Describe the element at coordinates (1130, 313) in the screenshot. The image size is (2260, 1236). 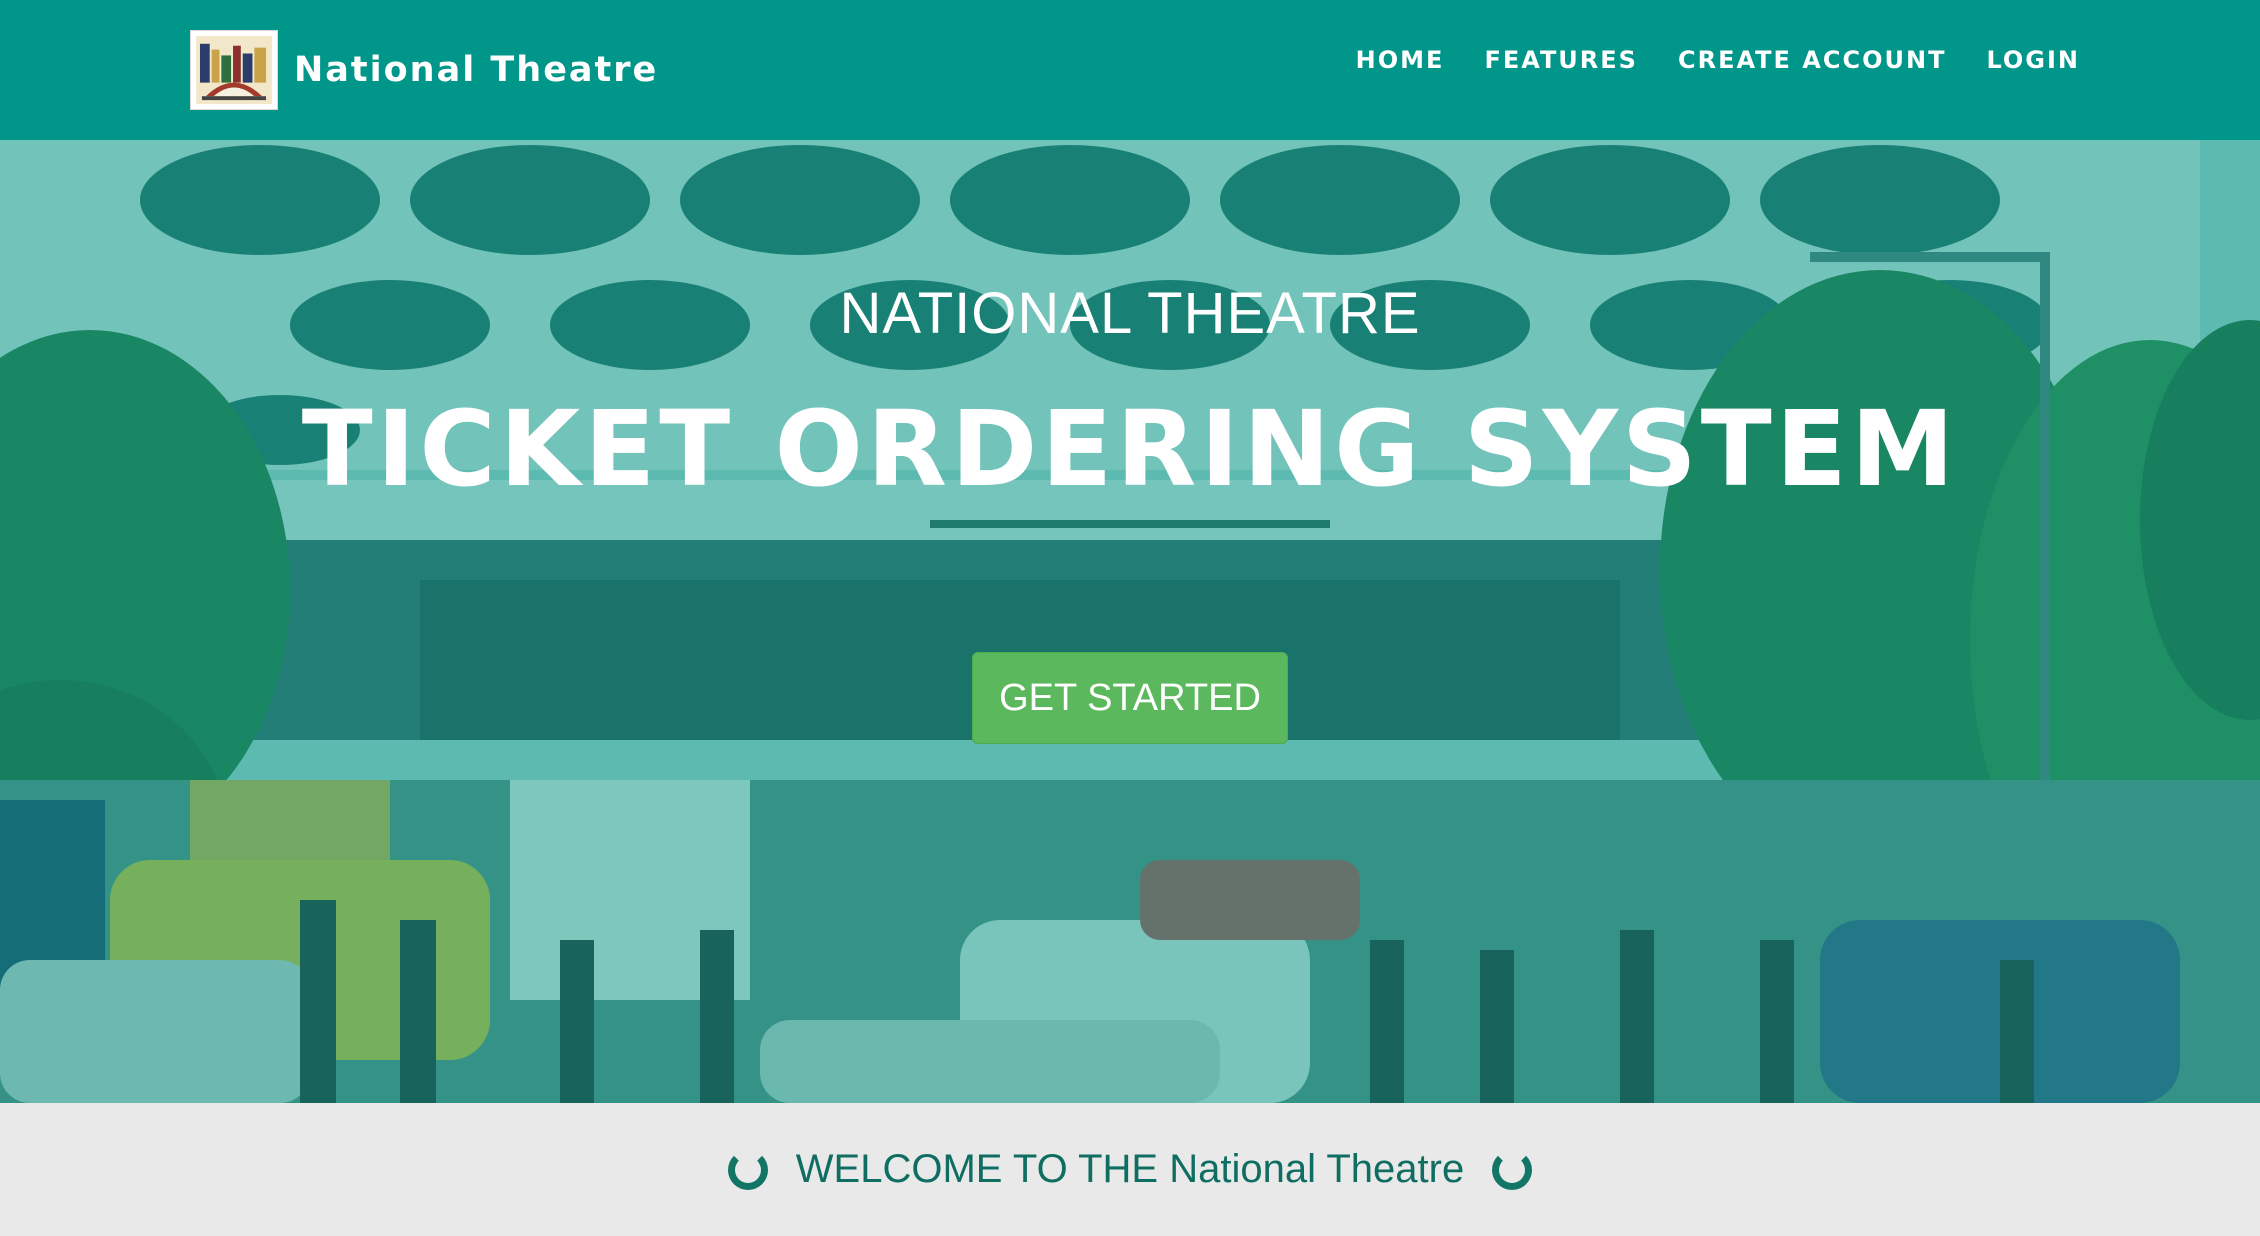
I see `hero-subtitle: NATIONAL THEATRE` at that location.